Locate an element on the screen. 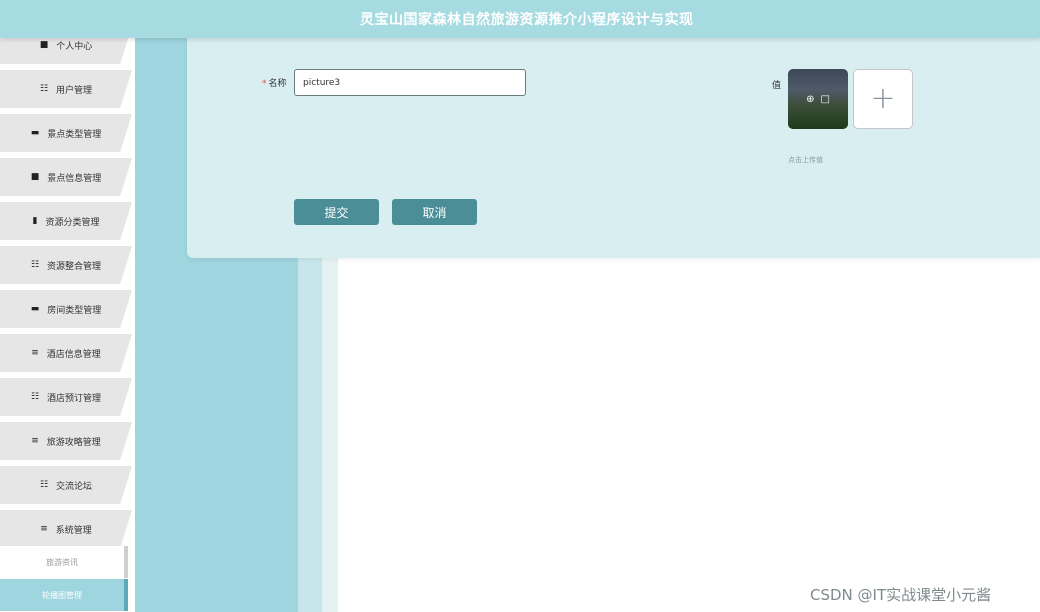 This screenshot has height=612, width=1040. sidebar-item-resource-categories: ▮ 资源分类管理 is located at coordinates (66, 221).